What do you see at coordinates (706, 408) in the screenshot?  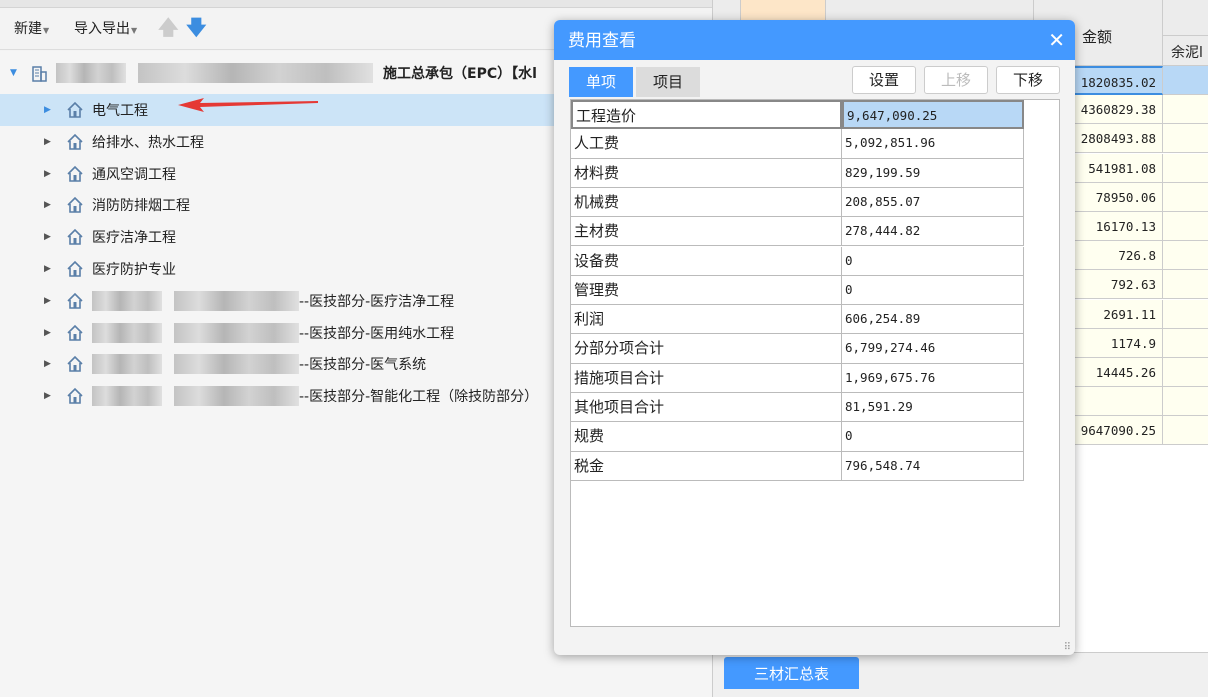 I see `cost-name: 其他项目合计` at bounding box center [706, 408].